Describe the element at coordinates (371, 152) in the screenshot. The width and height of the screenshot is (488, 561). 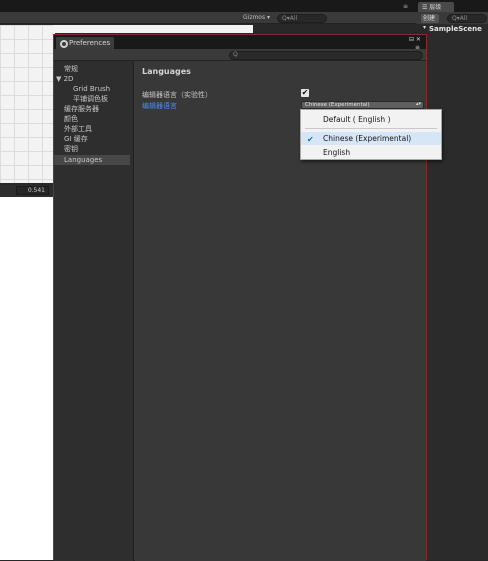
I see `menu-item-english: English` at that location.